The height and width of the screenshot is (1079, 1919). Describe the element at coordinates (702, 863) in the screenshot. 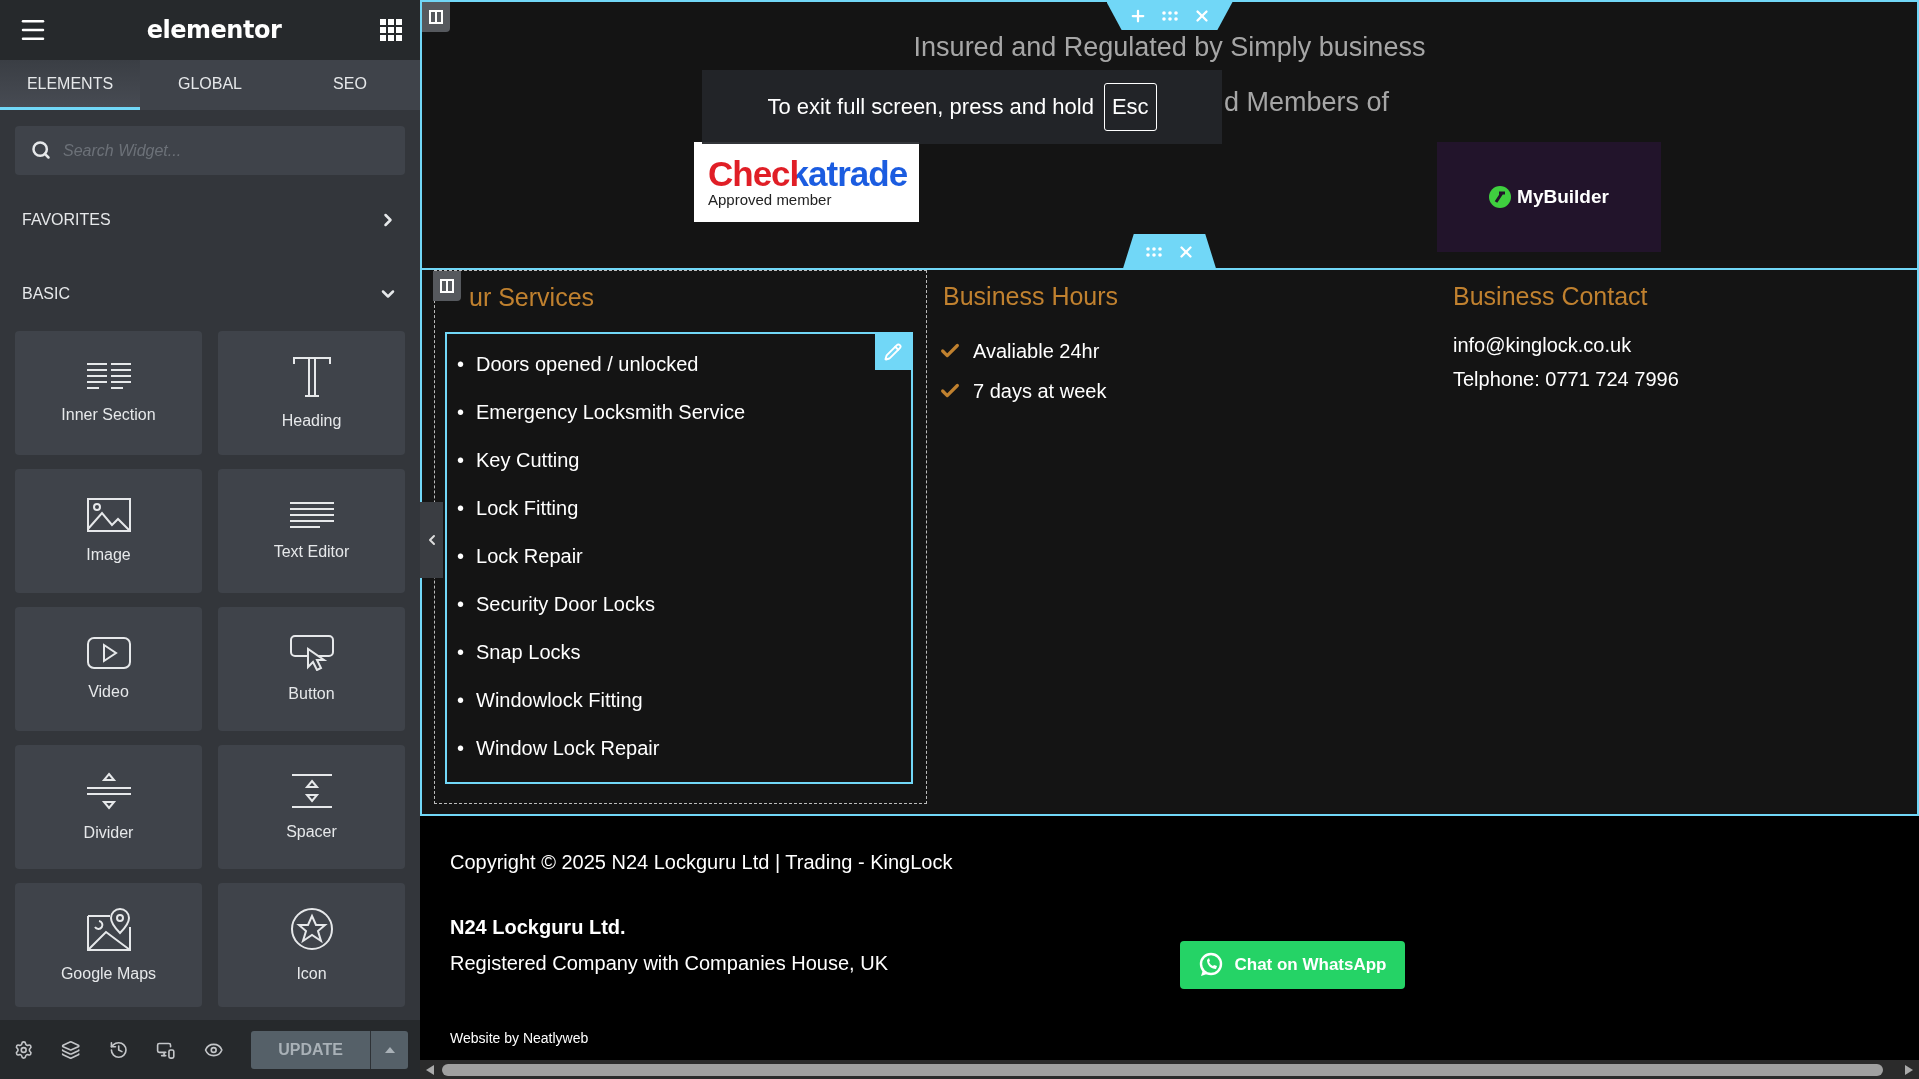

I see `copyright-text: Copyright © 2025 N24 Lockguru Ltd | Trading - KingLock` at that location.